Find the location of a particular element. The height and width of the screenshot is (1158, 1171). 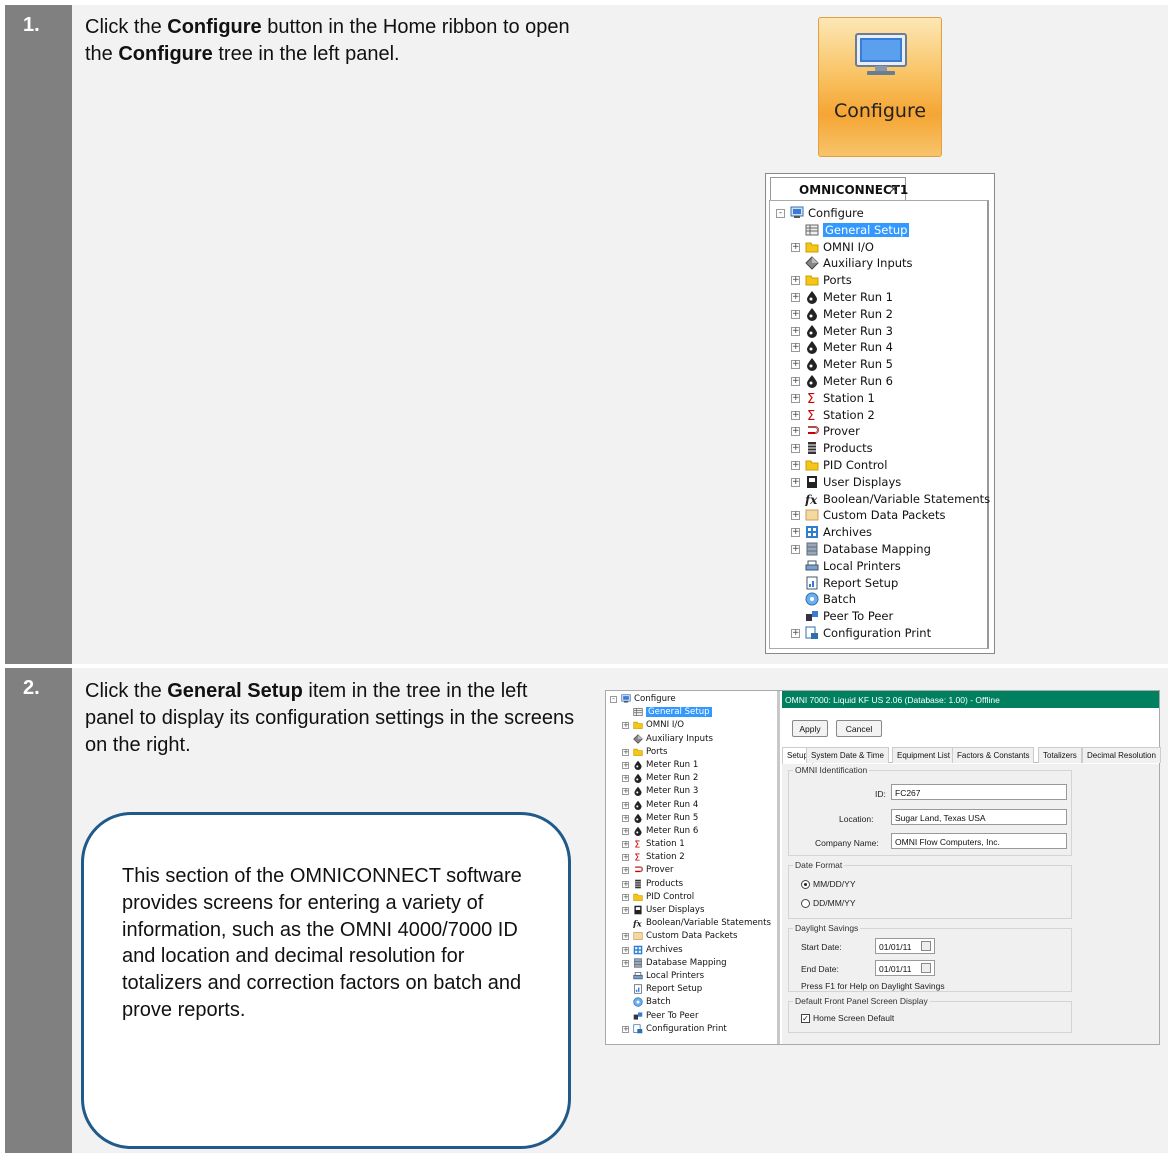

tree-item-meter-run-2: + Meter Run 2 is located at coordinates (695, 778).